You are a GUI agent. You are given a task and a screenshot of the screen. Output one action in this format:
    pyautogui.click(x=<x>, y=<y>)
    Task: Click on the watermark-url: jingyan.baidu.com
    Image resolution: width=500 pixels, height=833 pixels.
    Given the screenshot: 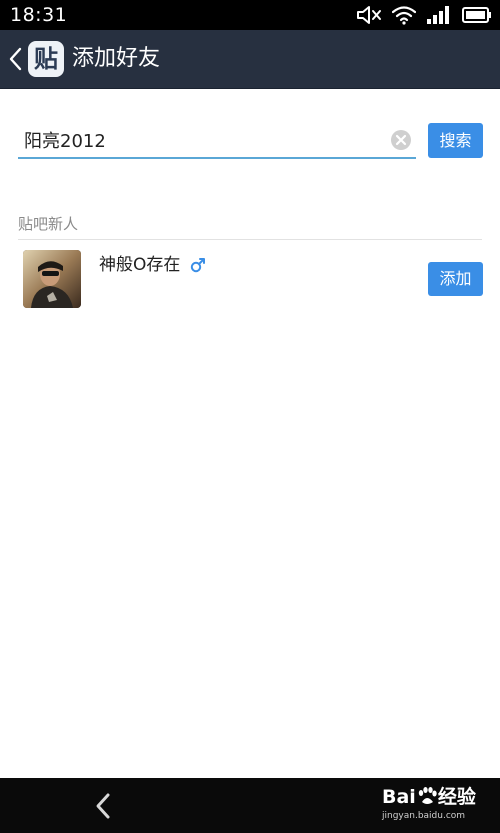 What is the action you would take?
    pyautogui.click(x=424, y=816)
    